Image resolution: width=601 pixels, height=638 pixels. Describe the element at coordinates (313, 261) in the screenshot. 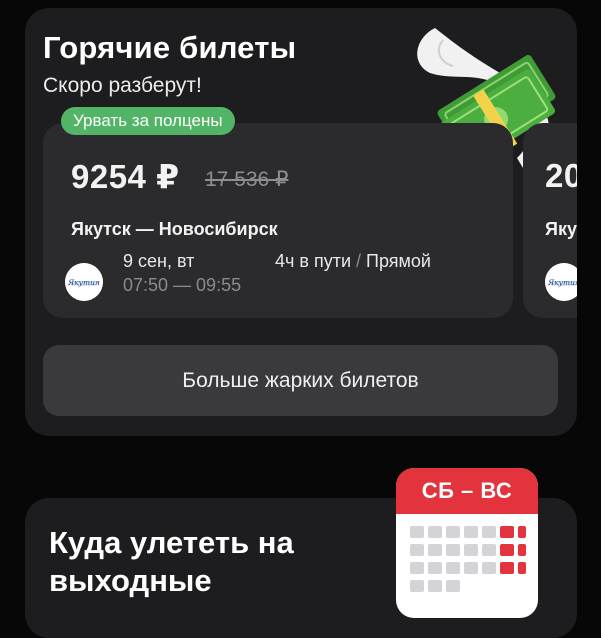

I see `duration-text: 4ч в пути` at that location.